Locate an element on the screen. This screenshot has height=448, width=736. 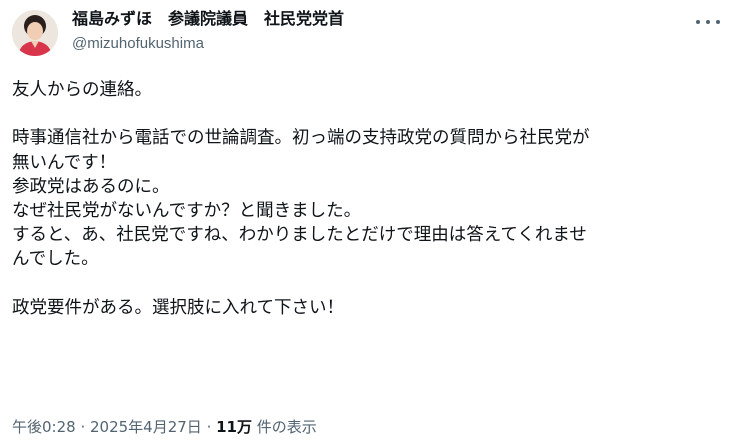
tweet-text-line: んでした。 is located at coordinates (55, 259).